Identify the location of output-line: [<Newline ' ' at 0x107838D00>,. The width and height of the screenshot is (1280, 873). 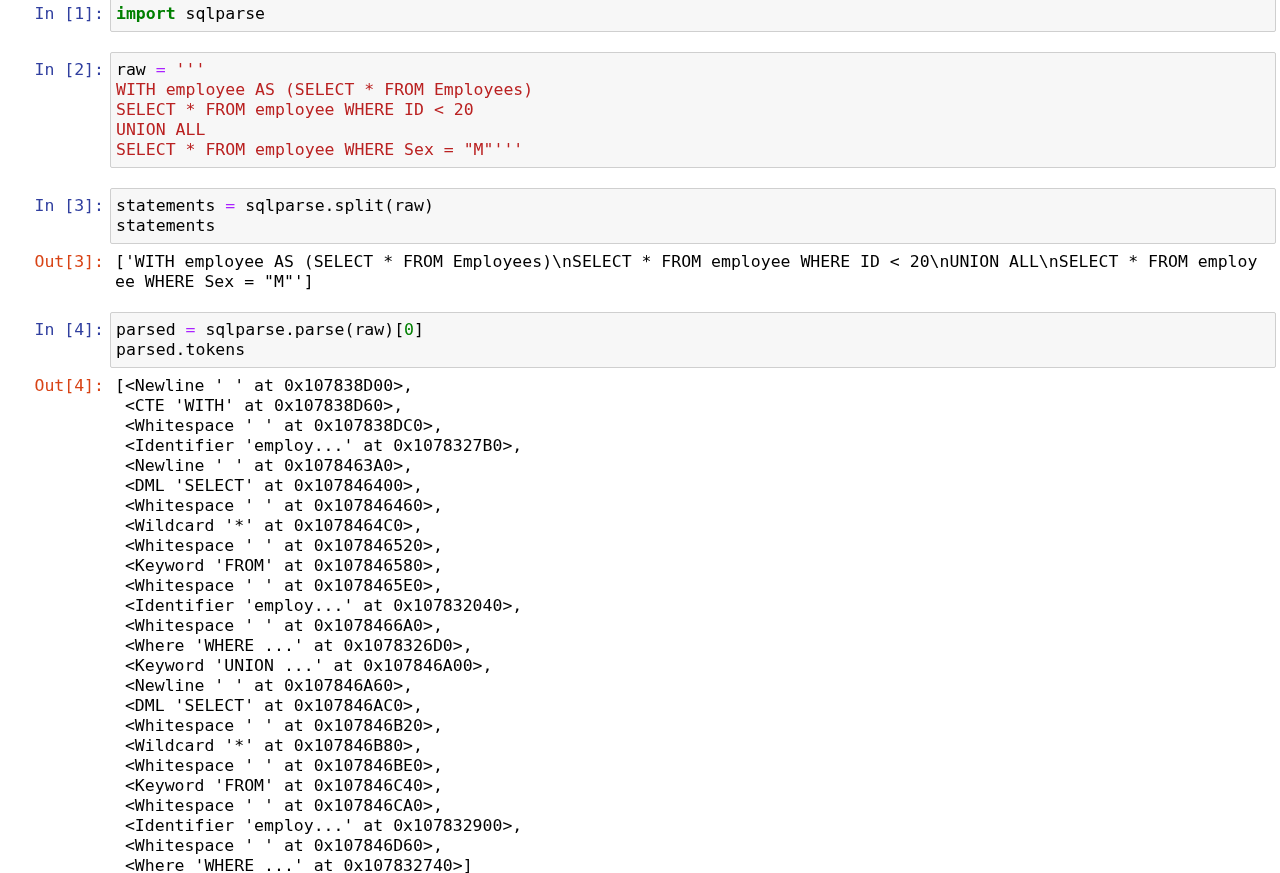
(264, 386).